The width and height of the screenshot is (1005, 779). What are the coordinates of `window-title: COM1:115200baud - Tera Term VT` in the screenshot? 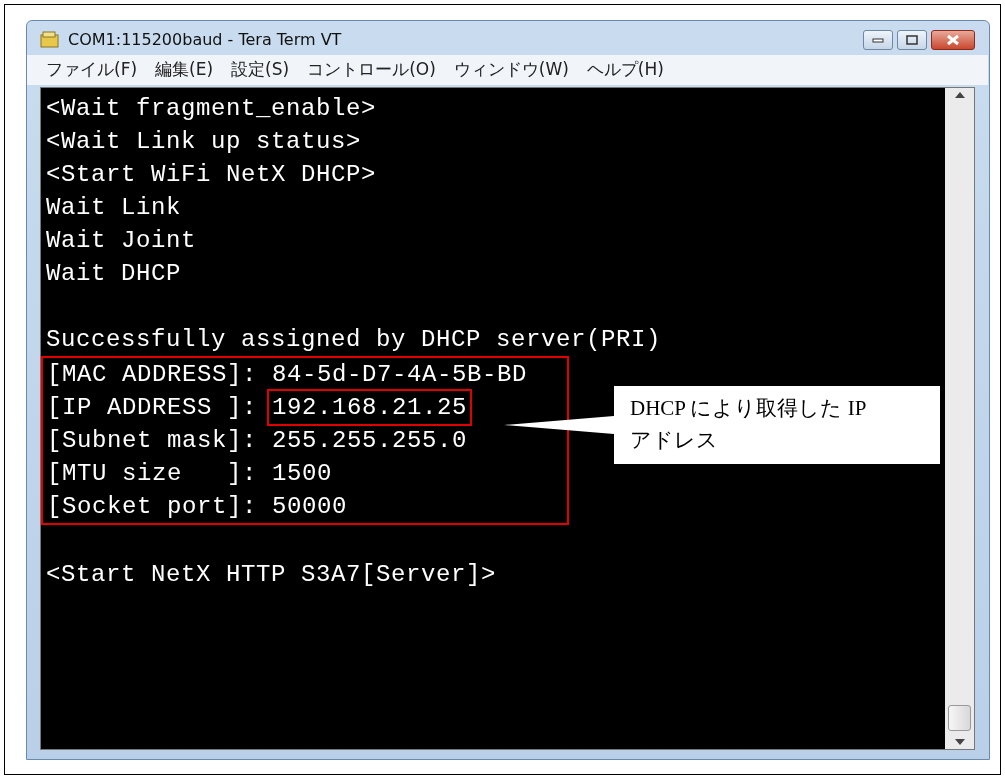 It's located at (205, 40).